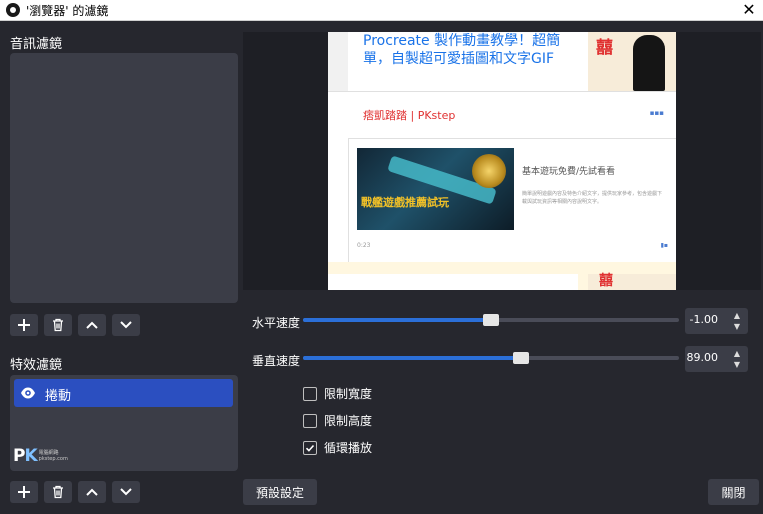 The image size is (763, 514). What do you see at coordinates (124, 423) in the screenshot?
I see `effect-filters-list: 捲動 PK 電腦網路 pkstep.com` at bounding box center [124, 423].